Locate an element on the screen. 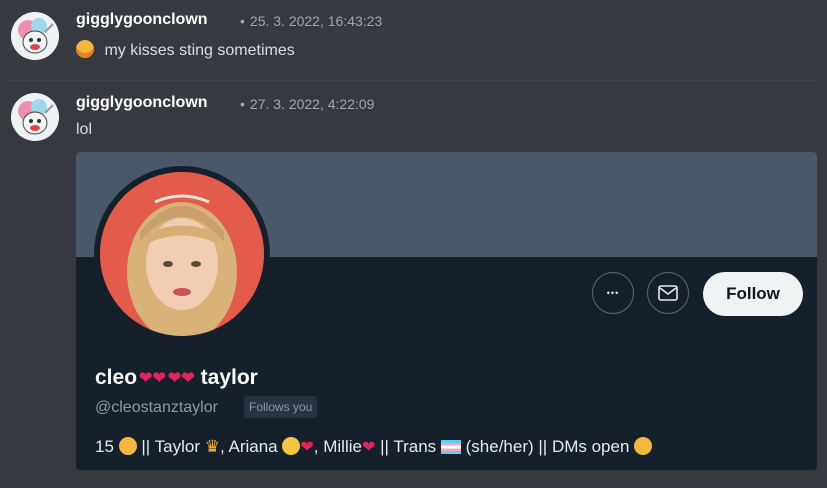 The width and height of the screenshot is (827, 488). trans-flag-icon is located at coordinates (450, 447).